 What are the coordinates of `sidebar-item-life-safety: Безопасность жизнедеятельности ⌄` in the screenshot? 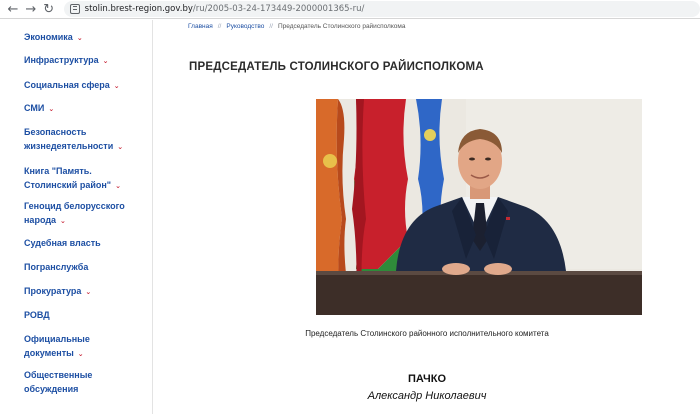 It's located at (84, 139).